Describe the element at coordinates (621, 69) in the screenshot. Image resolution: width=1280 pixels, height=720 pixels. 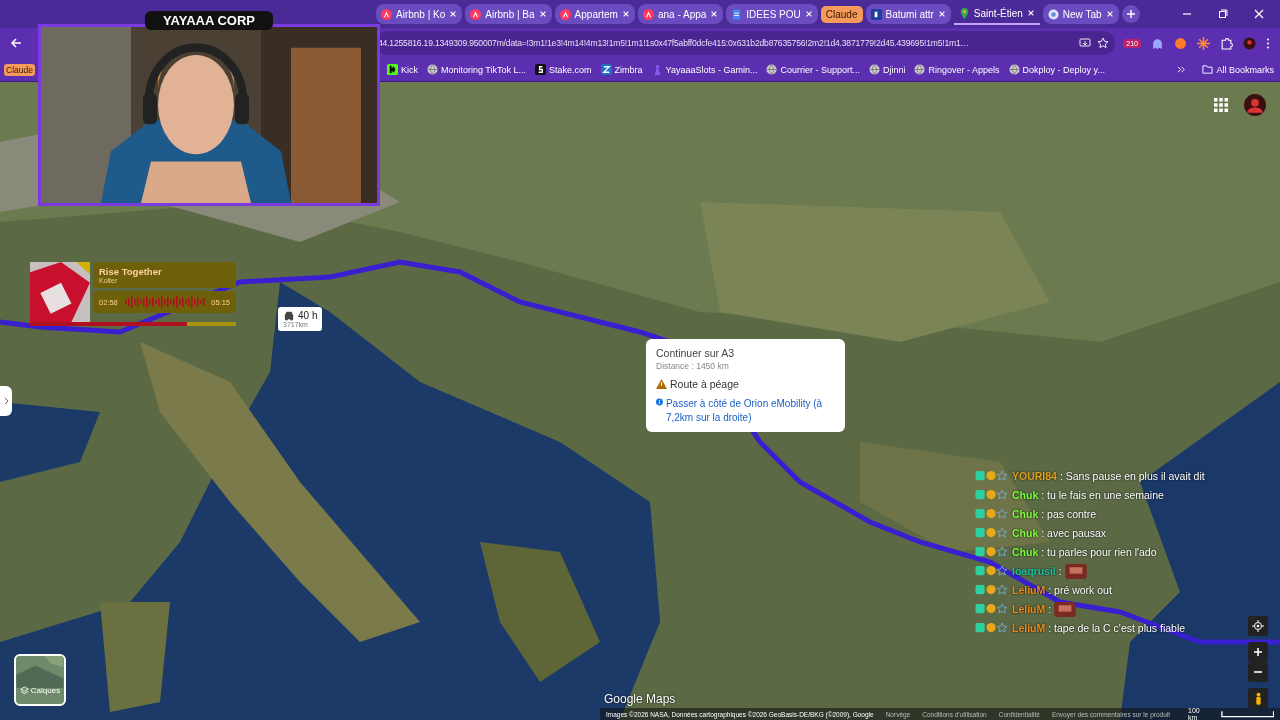
I see `bookmark-link: Zimbra` at that location.